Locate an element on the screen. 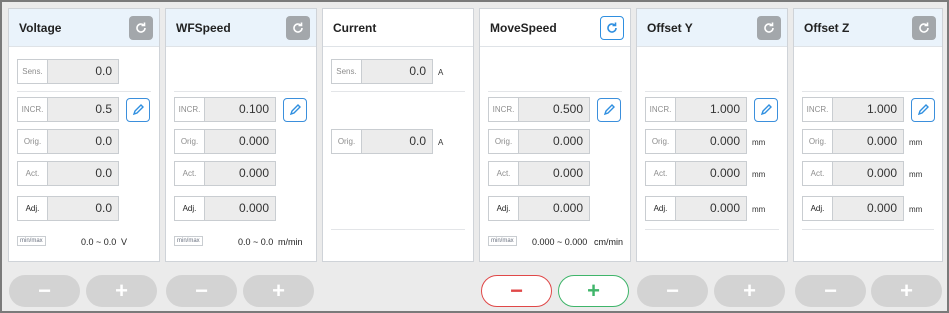  panel-title: Offset Z is located at coordinates (827, 28).